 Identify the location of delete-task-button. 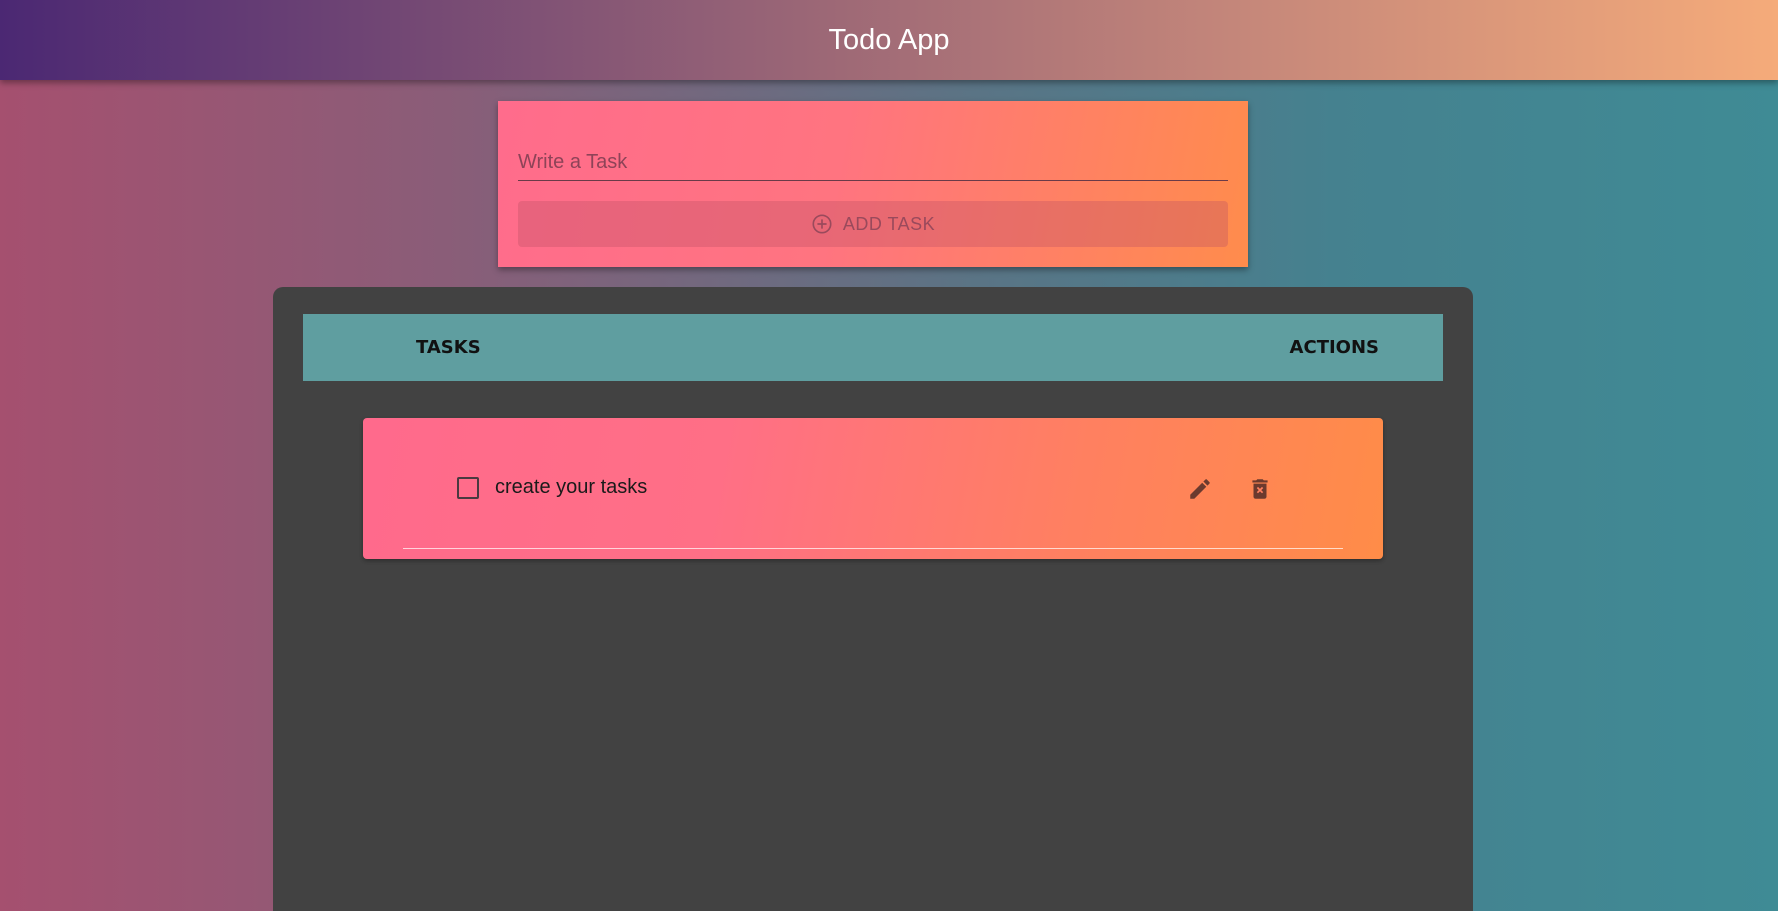
(1260, 489).